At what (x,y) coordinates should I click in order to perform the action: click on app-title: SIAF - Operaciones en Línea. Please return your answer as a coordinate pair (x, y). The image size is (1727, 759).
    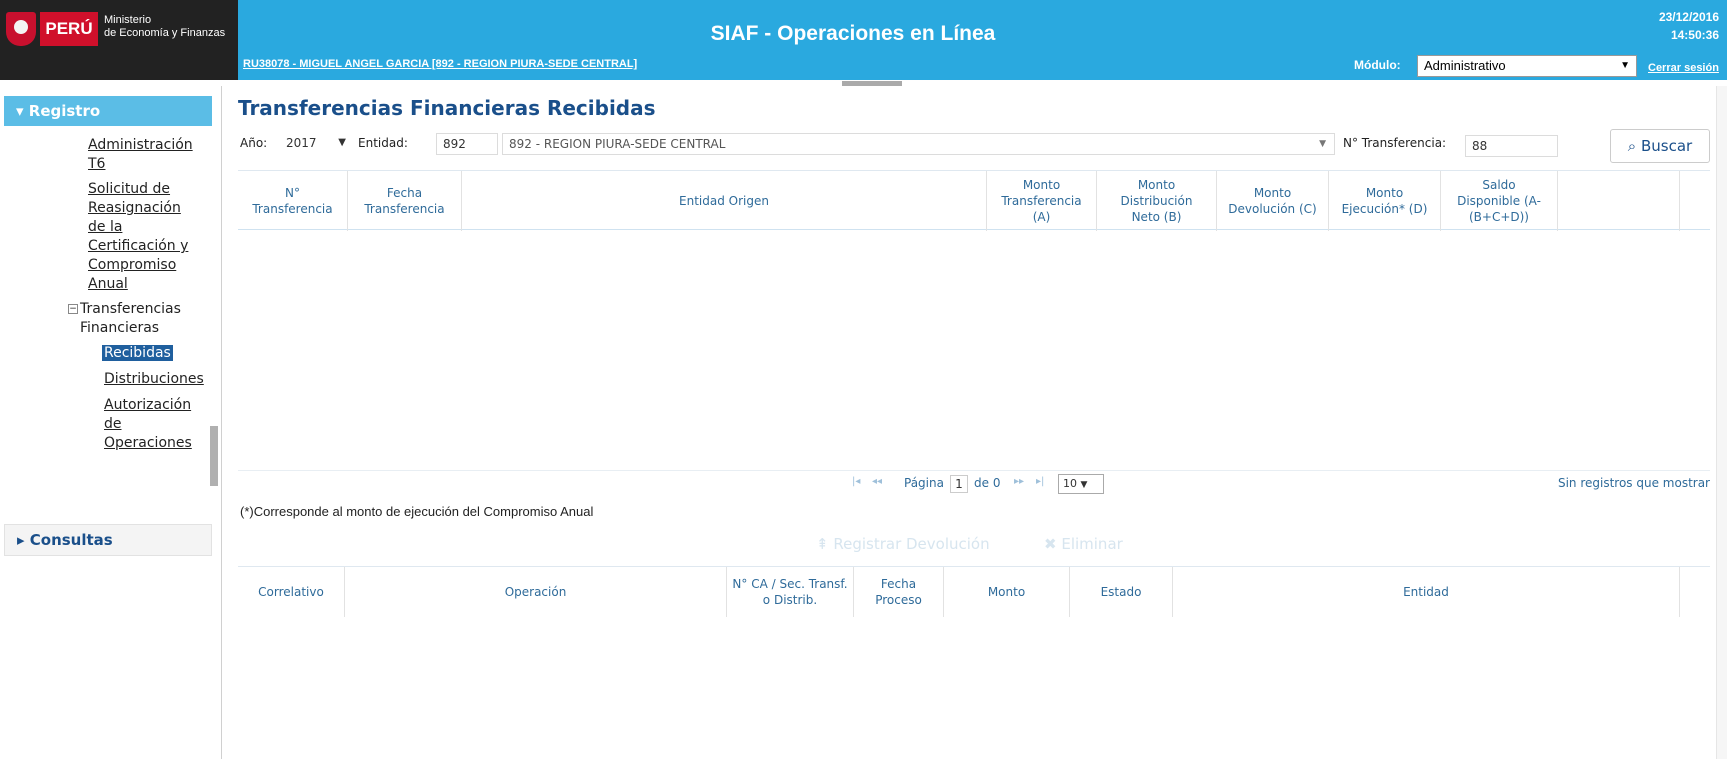
    Looking at the image, I should click on (853, 33).